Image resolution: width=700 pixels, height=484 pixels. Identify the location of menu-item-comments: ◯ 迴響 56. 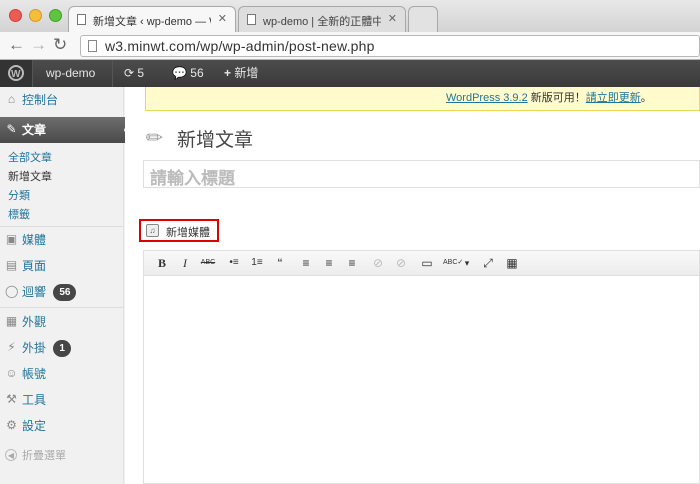
(62, 292).